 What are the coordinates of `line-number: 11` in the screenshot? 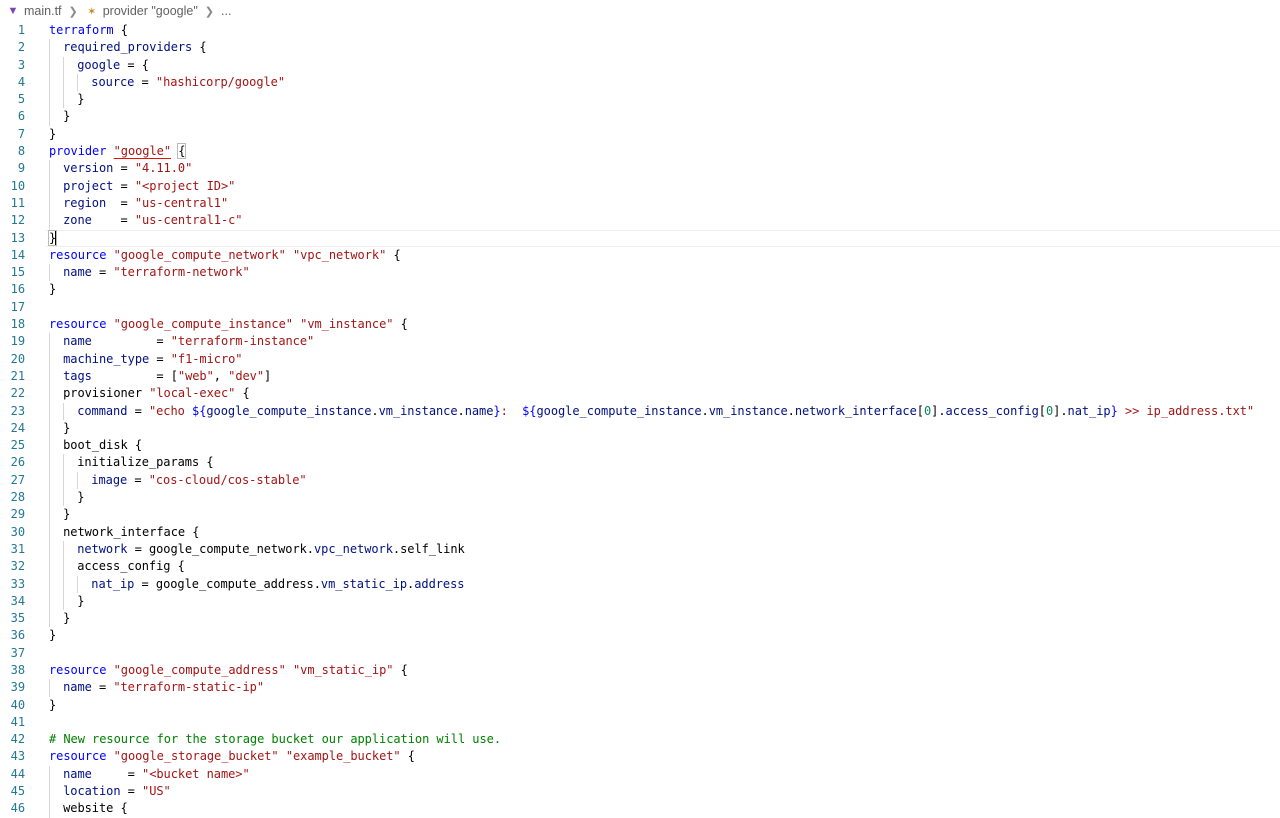 It's located at (17, 202).